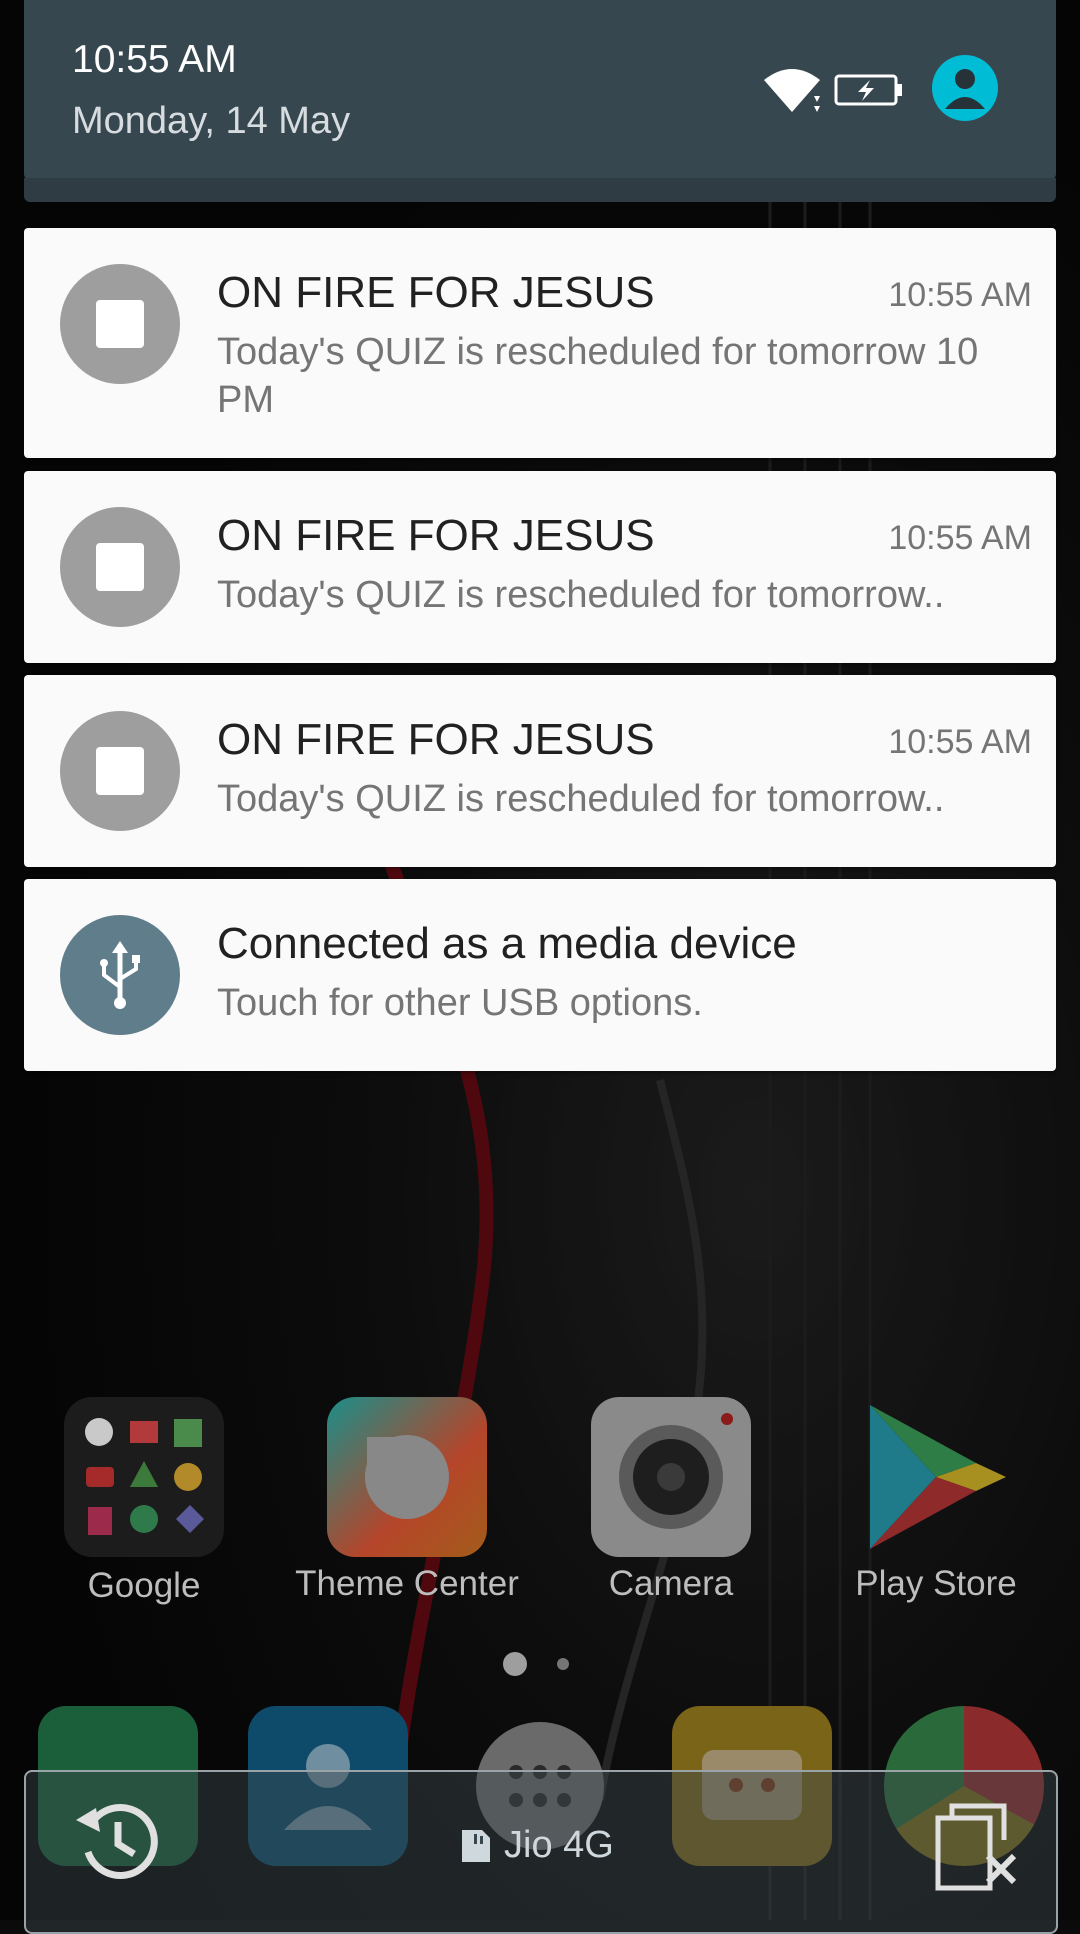  What do you see at coordinates (116, 1840) in the screenshot?
I see `history-icon` at bounding box center [116, 1840].